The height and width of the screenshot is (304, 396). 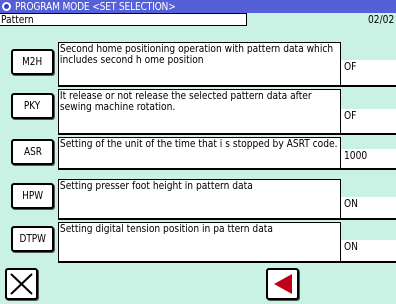 What do you see at coordinates (368, 73) in the screenshot?
I see `m2h-value: OF` at bounding box center [368, 73].